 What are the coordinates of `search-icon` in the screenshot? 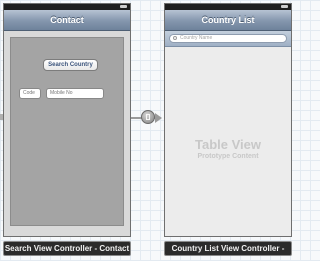 It's located at (175, 38).